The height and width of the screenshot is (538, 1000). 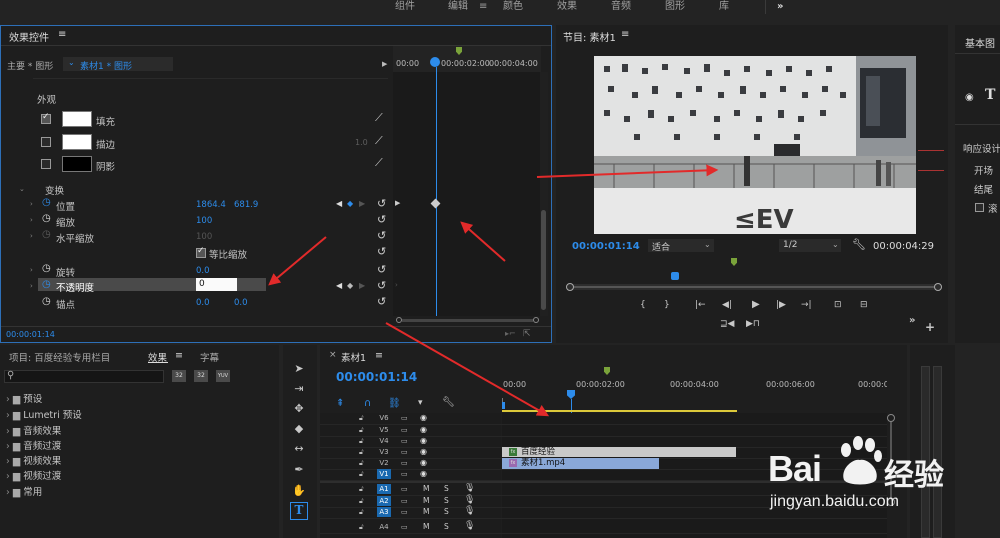 I want to click on watermark-brand-suffix: 经验, so click(x=914, y=475).